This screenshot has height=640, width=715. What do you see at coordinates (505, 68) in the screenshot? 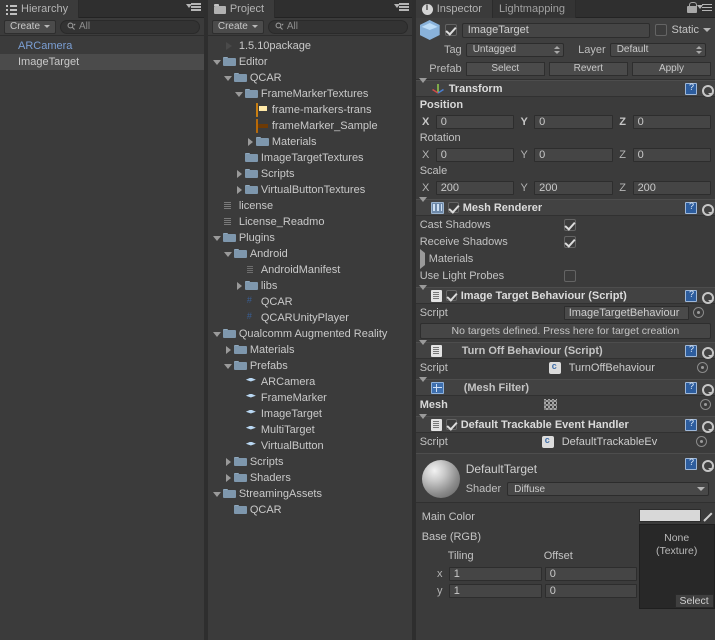
I see `prefab-select-button: Select` at bounding box center [505, 68].